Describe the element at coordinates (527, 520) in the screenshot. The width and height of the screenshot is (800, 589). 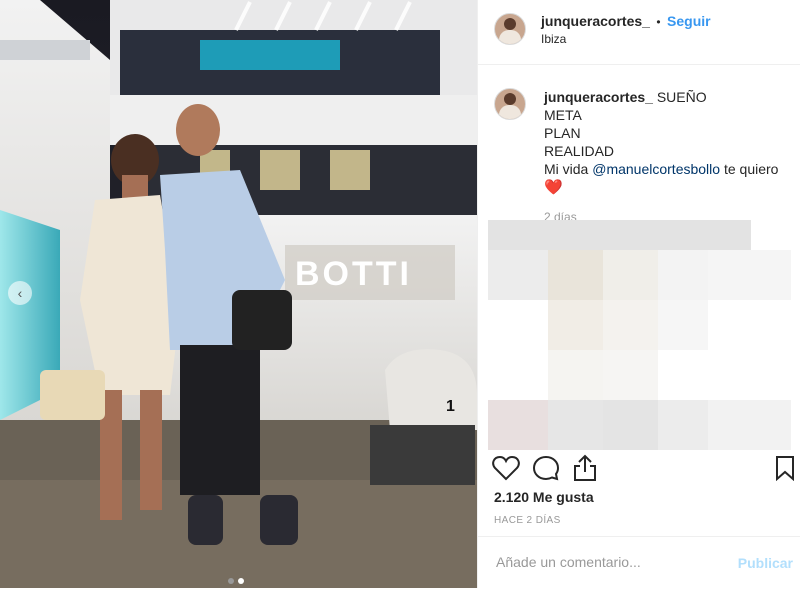
I see `post-time: HACE 2 DÍAS` at that location.